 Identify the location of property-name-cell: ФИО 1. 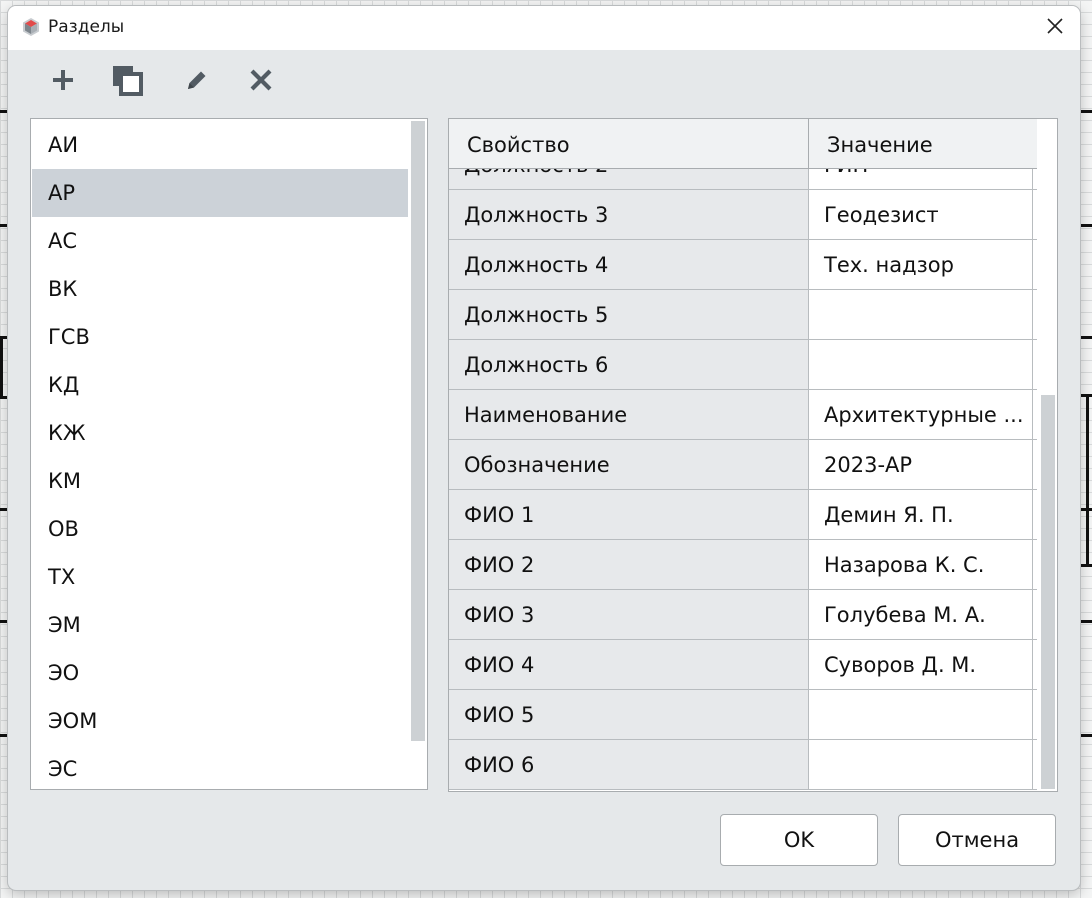
(629, 514).